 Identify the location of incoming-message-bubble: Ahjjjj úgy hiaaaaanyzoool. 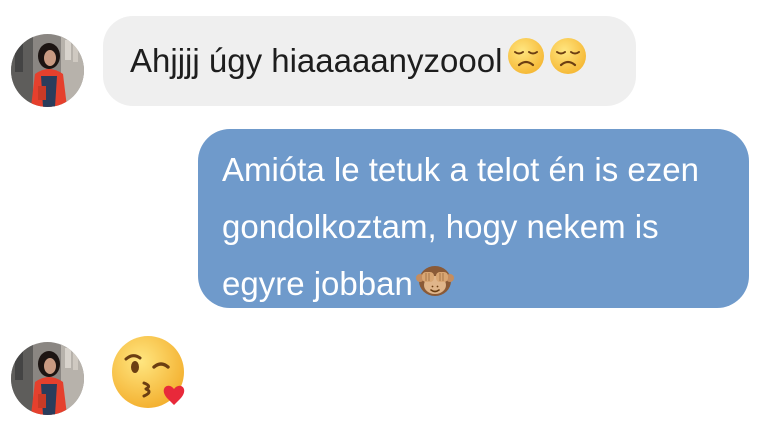
(369, 61).